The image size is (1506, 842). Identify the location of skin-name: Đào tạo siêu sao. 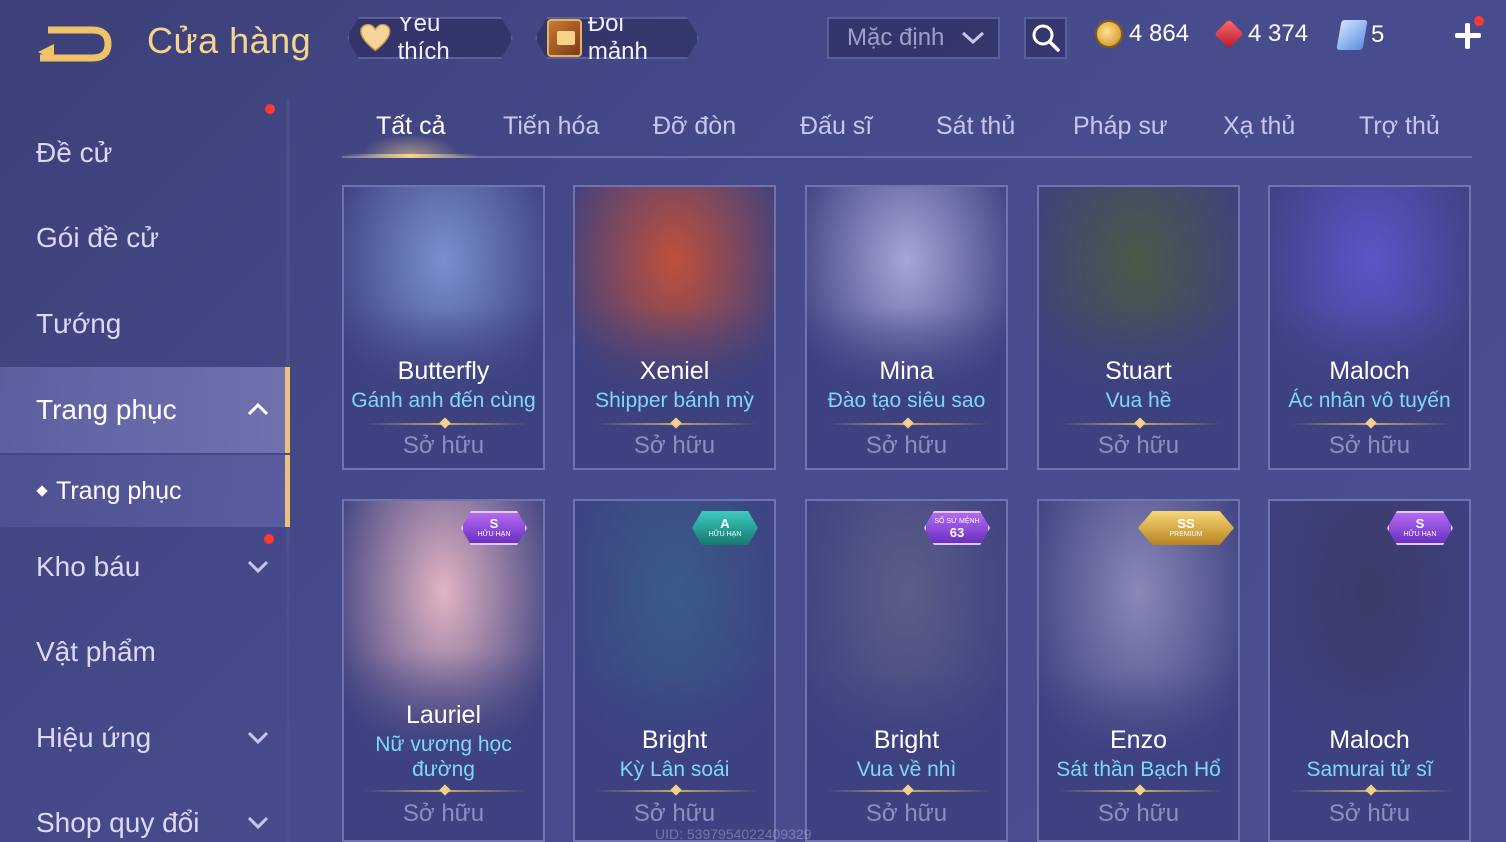
(906, 400).